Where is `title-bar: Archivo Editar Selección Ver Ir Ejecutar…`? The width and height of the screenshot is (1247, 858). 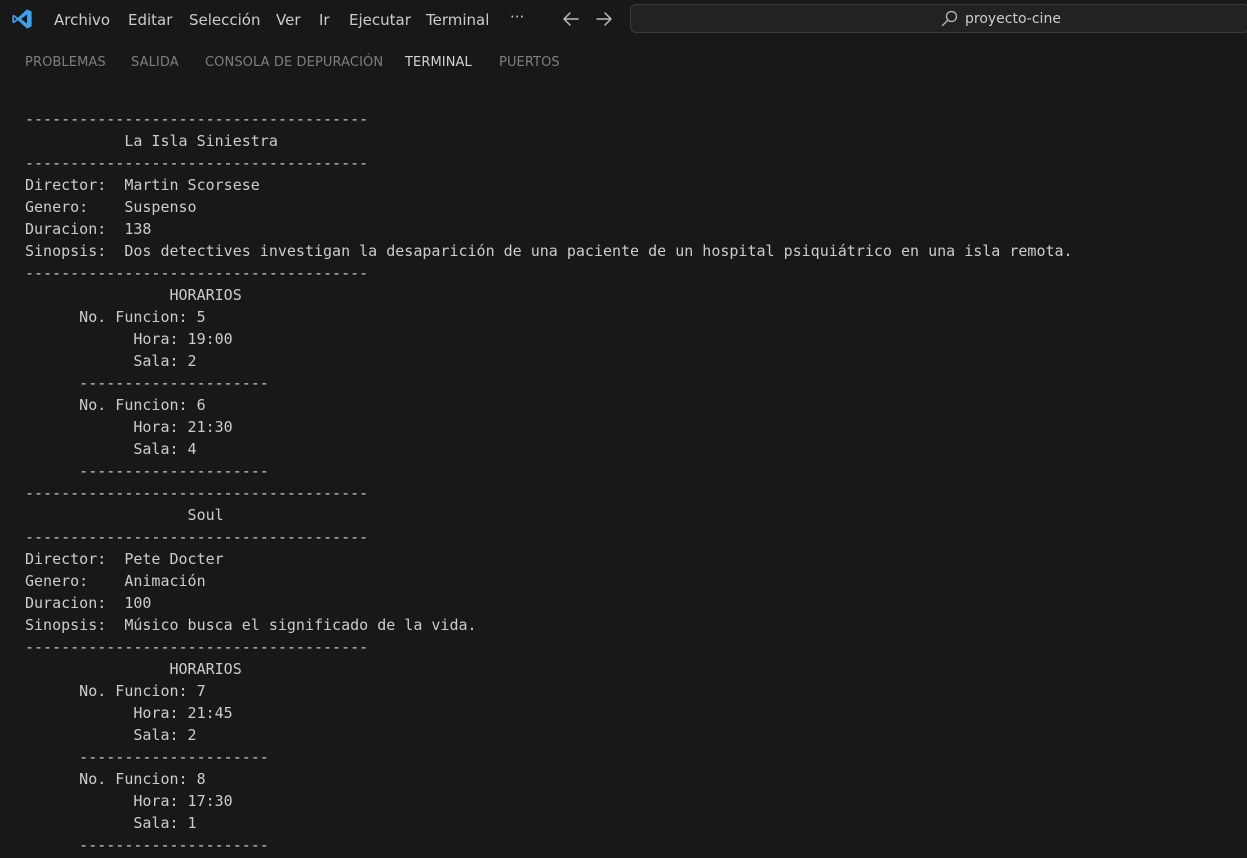 title-bar: Archivo Editar Selección Ver Ir Ejecutar… is located at coordinates (623, 19).